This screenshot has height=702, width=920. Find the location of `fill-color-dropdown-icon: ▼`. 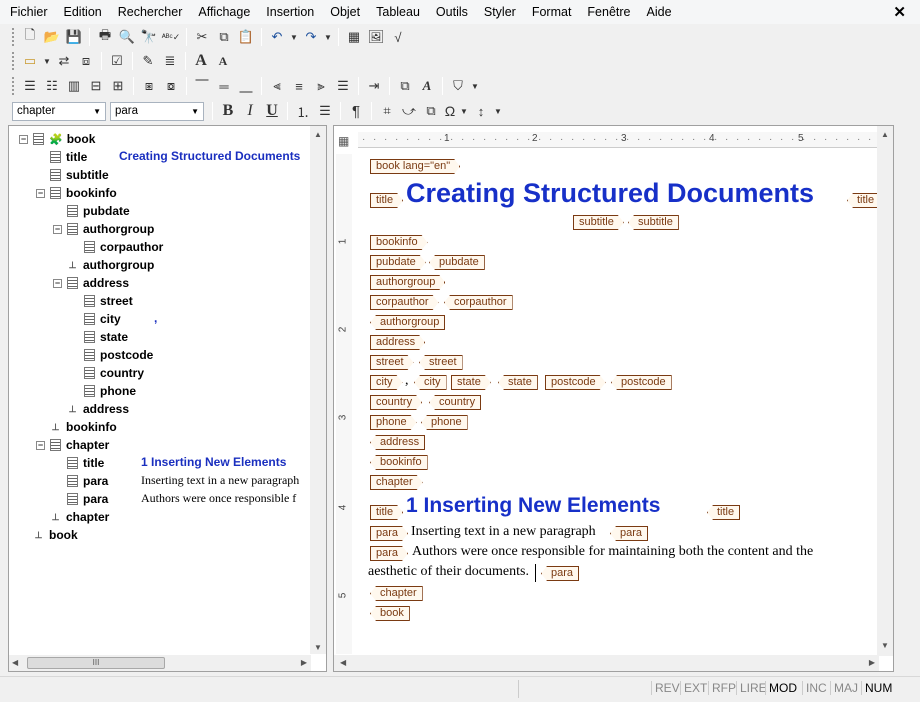

fill-color-dropdown-icon: ▼ is located at coordinates (475, 86).